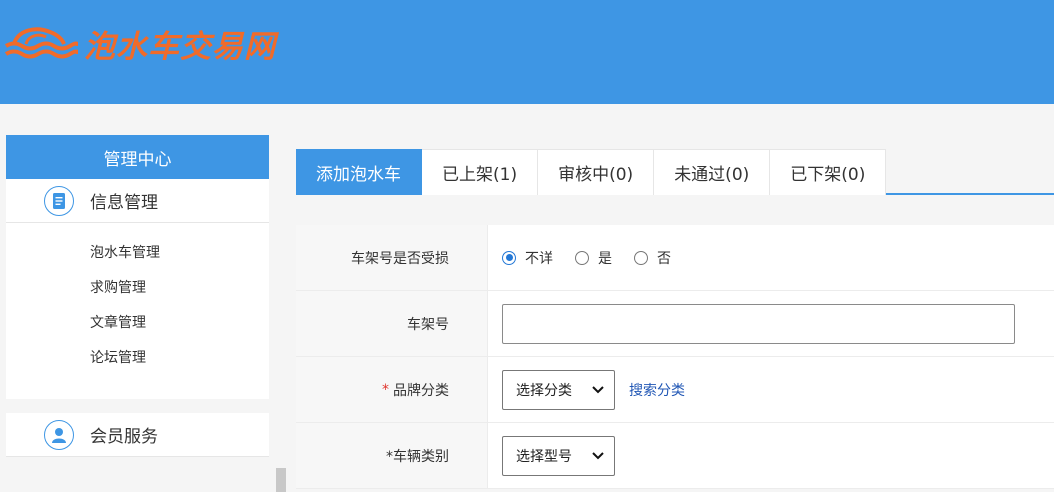 This screenshot has width=1054, height=492. Describe the element at coordinates (137, 256) in the screenshot. I see `sidebar-item-car-manage: 泡水车管理` at that location.